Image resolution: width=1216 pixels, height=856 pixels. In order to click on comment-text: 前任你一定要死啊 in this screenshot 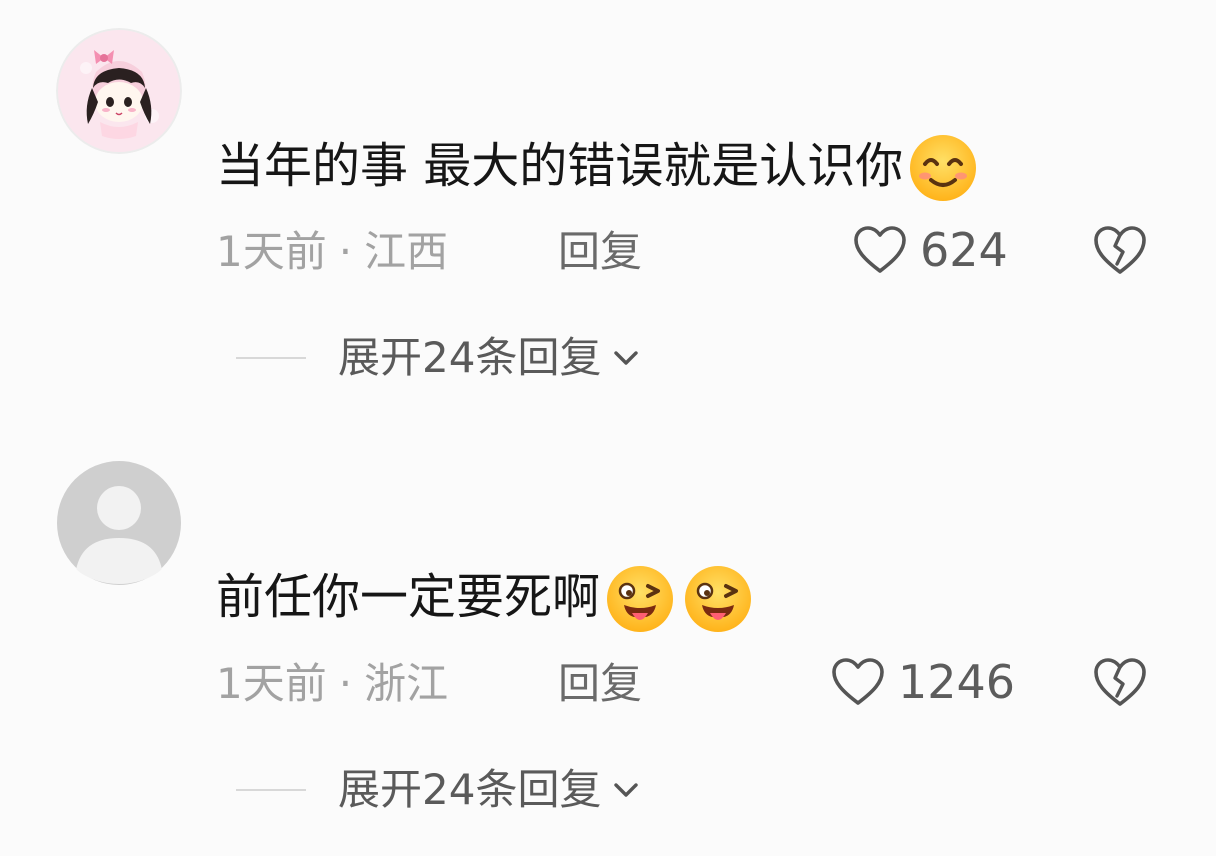, I will do `click(486, 597)`.